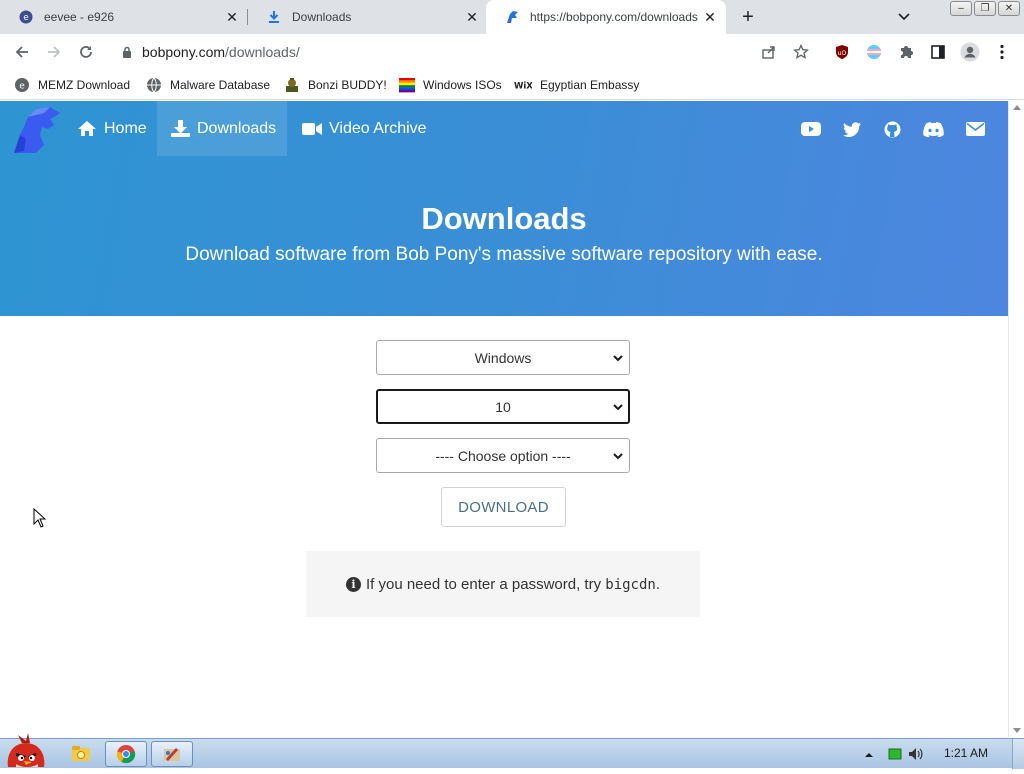 The image size is (1024, 774). What do you see at coordinates (463, 52) in the screenshot?
I see `address-bar: bobpony.com/downloads/` at bounding box center [463, 52].